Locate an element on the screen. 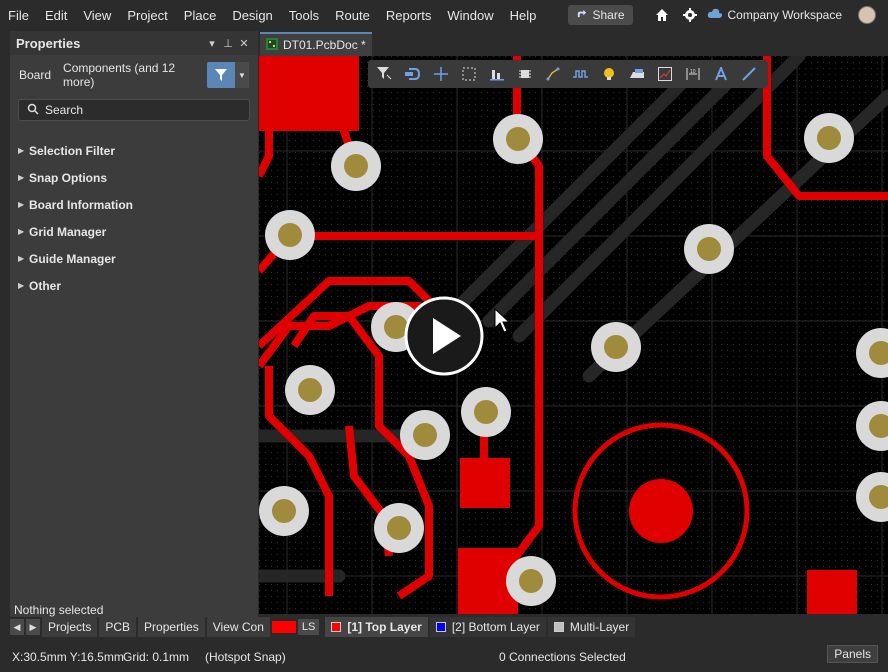 The width and height of the screenshot is (888, 672). line-icon is located at coordinates (749, 74).